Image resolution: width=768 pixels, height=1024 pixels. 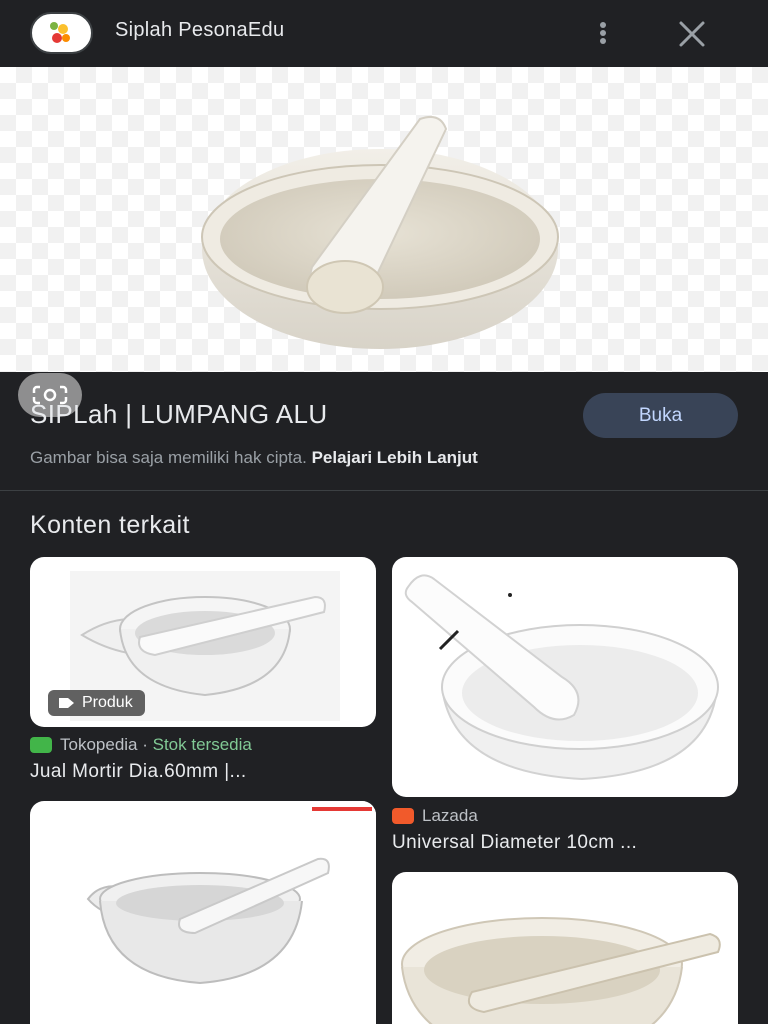 What do you see at coordinates (199, 30) in the screenshot?
I see `site-title: Siplah PesonaEdu` at bounding box center [199, 30].